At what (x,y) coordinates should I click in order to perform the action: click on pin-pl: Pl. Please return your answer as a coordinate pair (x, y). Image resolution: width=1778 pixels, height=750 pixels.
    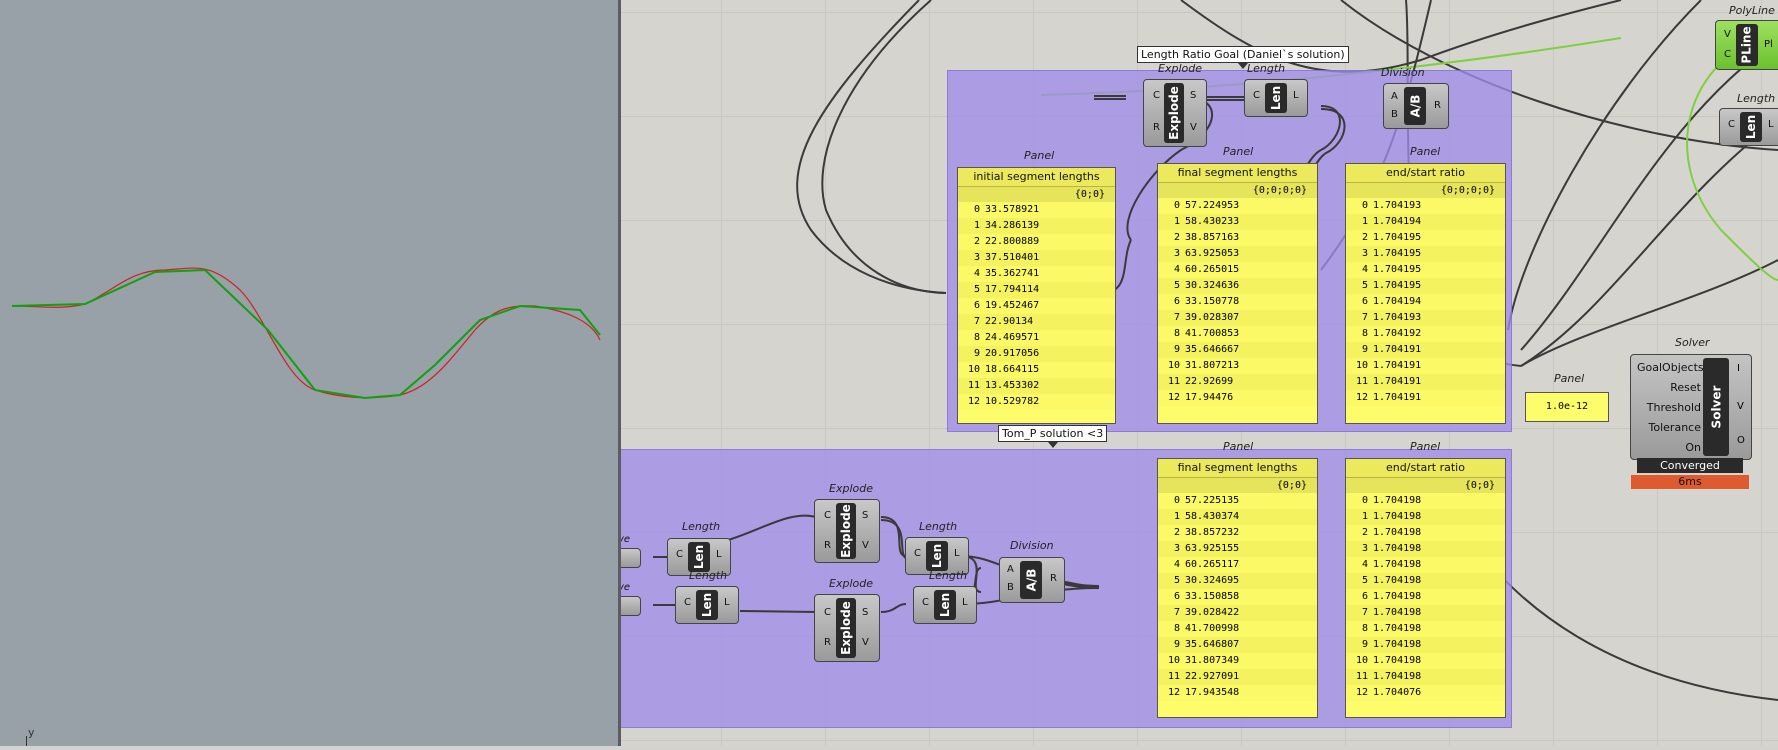
    Looking at the image, I should click on (1768, 44).